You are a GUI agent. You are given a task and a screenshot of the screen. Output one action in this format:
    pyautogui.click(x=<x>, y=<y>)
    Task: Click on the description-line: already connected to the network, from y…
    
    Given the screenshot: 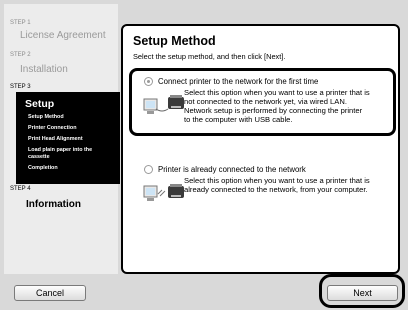 What is the action you would take?
    pyautogui.click(x=276, y=189)
    